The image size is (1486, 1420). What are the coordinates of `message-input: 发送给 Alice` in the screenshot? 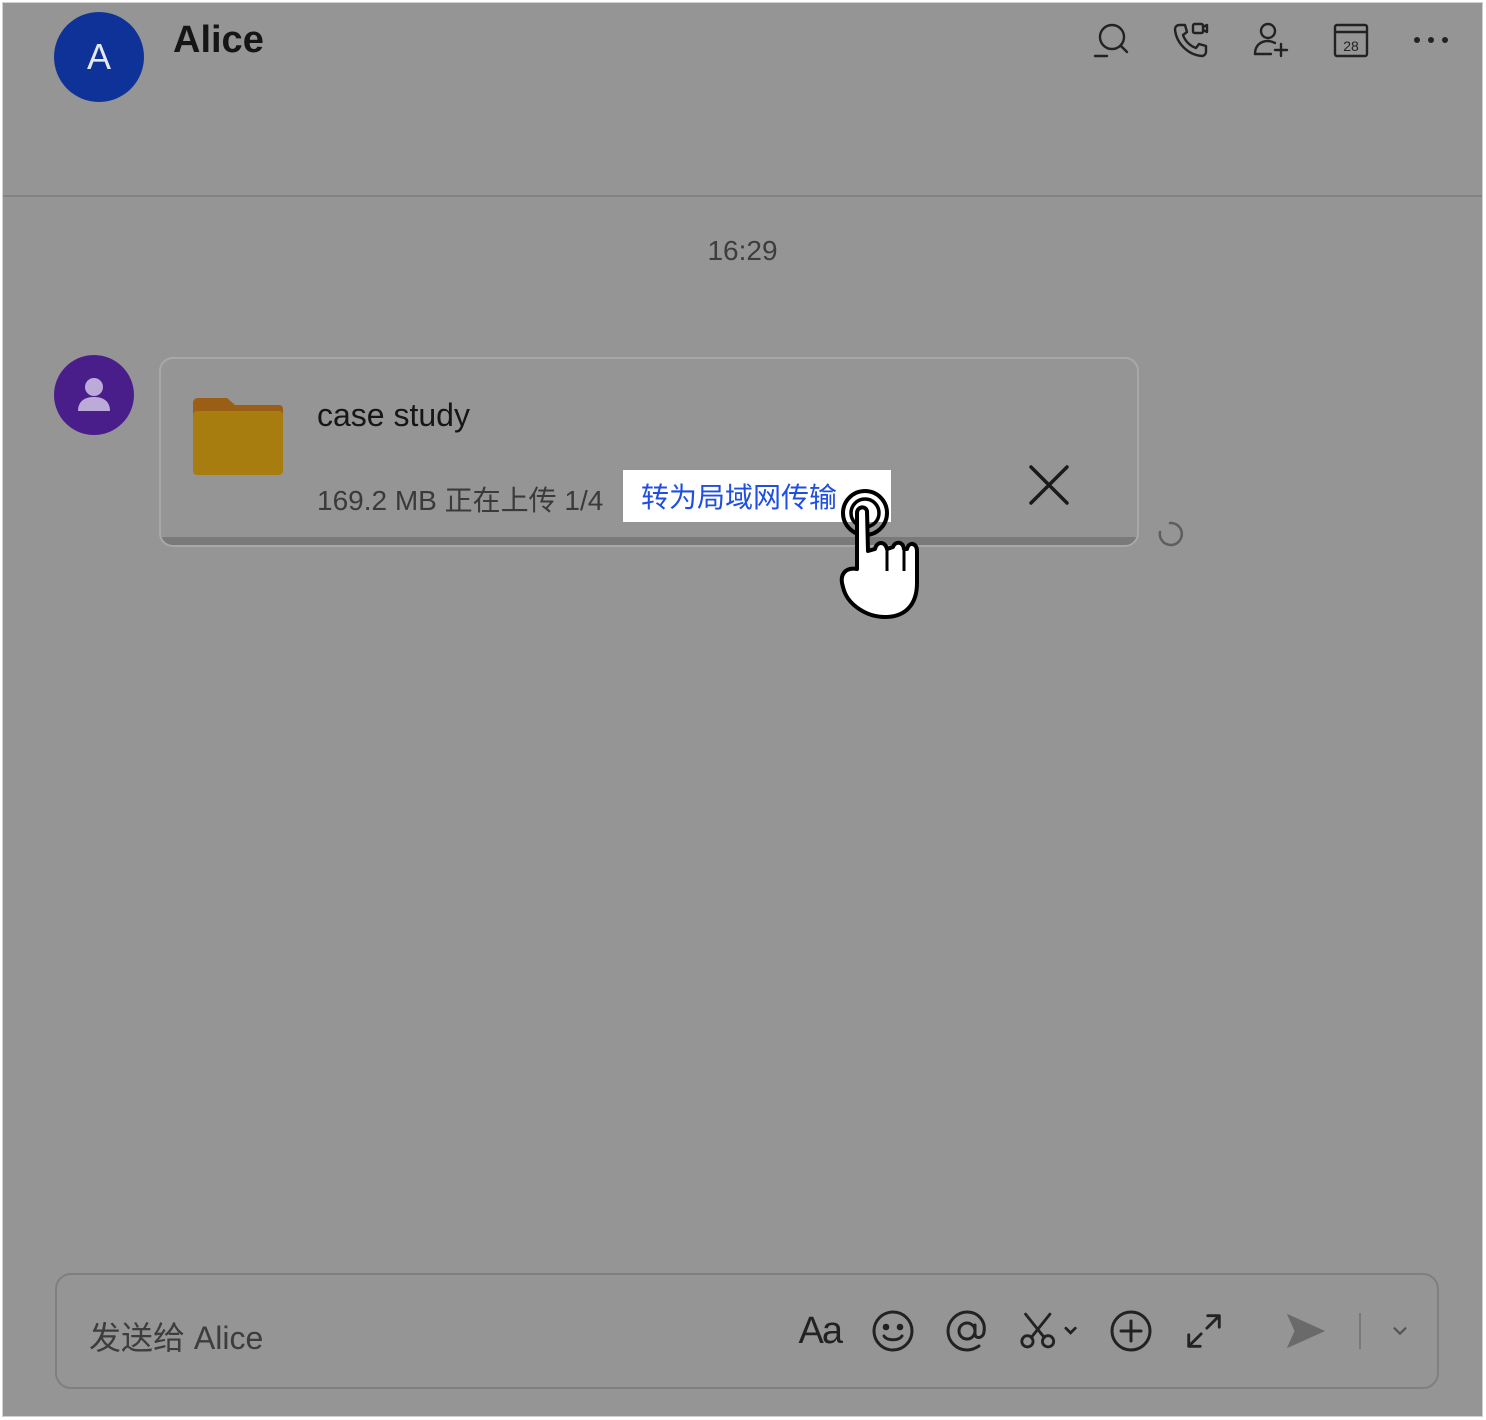 It's located at (176, 1336).